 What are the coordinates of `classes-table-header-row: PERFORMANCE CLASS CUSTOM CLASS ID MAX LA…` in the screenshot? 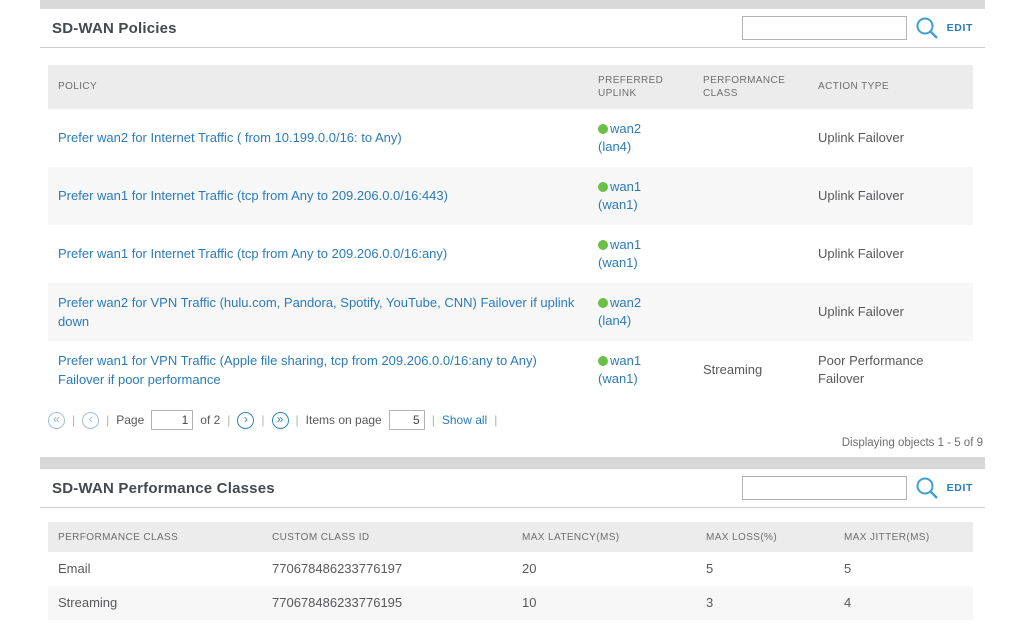 It's located at (510, 537).